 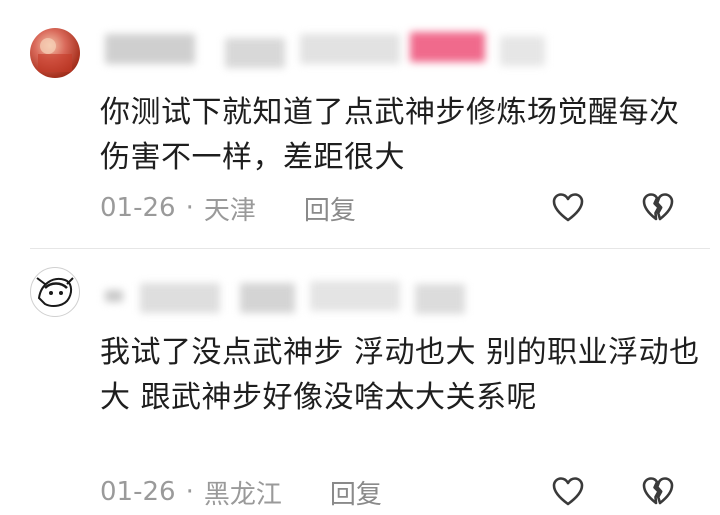 I want to click on comment-meta: 01-26 · 天津 回复, so click(x=228, y=208).